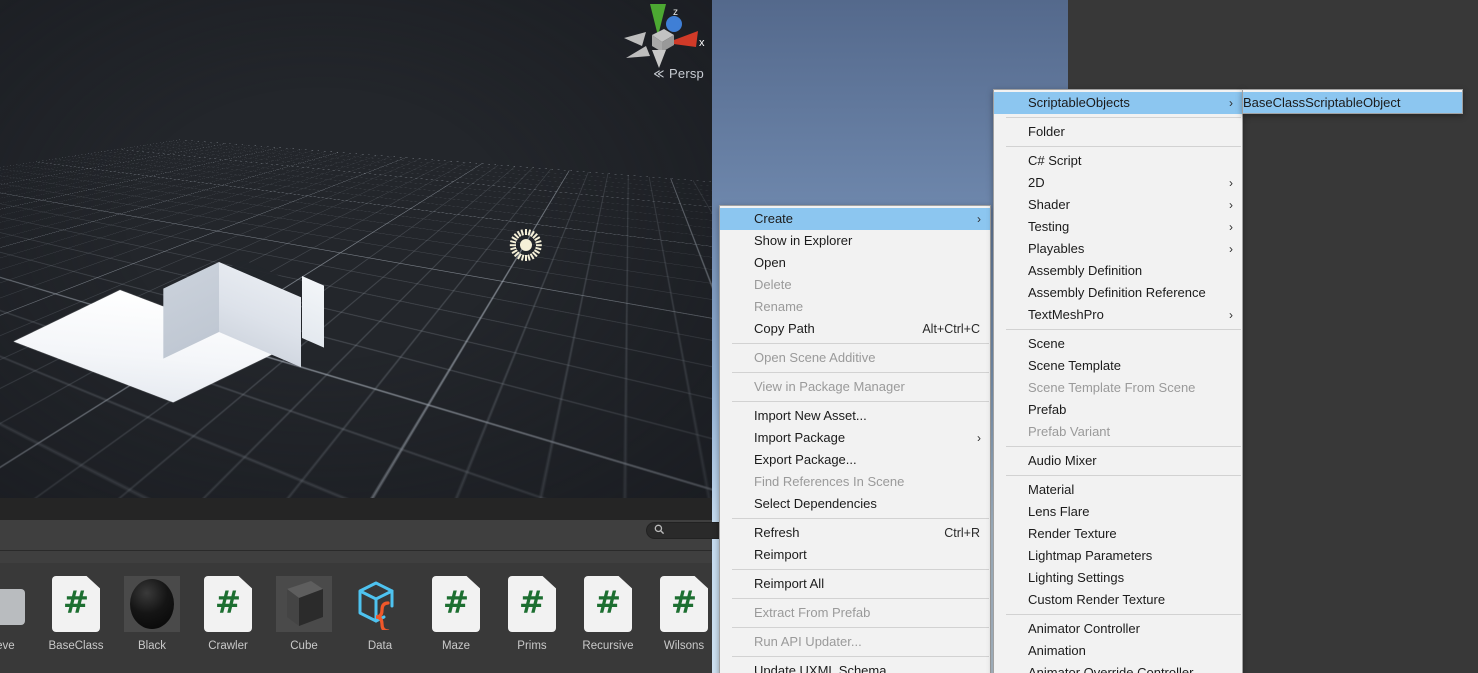 The image size is (1478, 673). I want to click on create-menu-item-2d: 2D ›, so click(1118, 183).